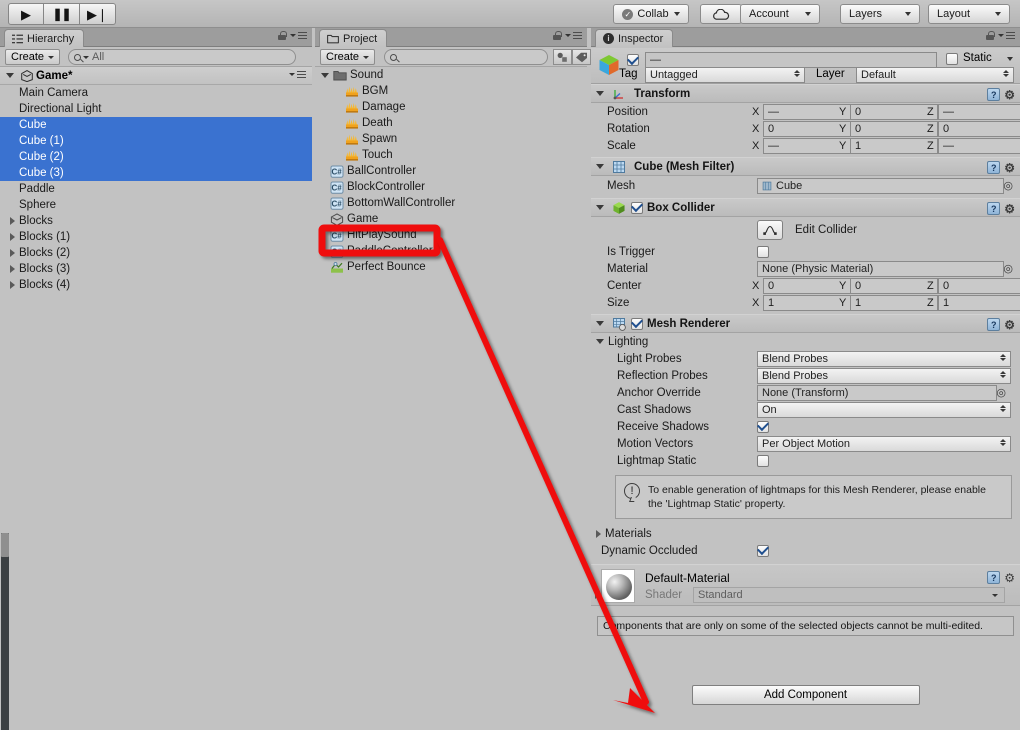  What do you see at coordinates (880, 185) in the screenshot?
I see `mesh-object-field: Cube` at bounding box center [880, 185].